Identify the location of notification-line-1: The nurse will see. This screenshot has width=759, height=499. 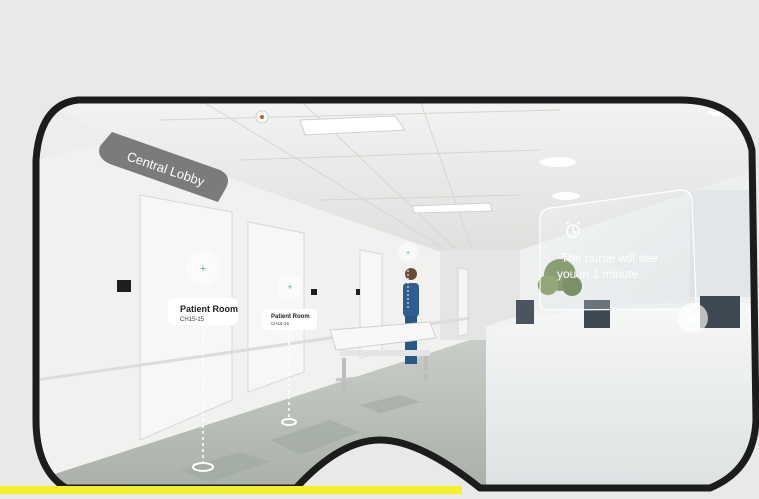
(609, 258).